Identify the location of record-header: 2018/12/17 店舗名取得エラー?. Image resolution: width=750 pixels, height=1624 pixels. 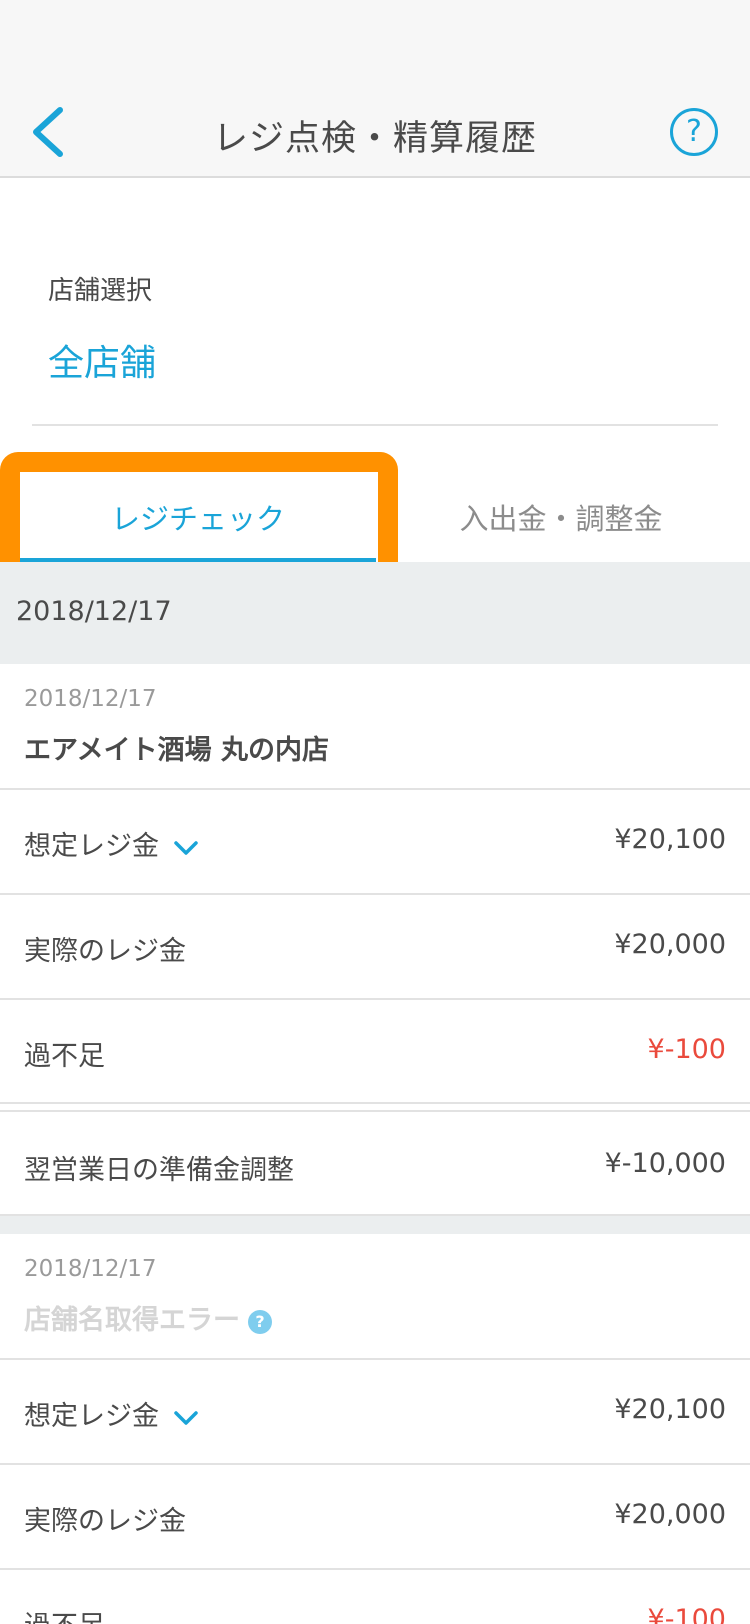
(375, 1297).